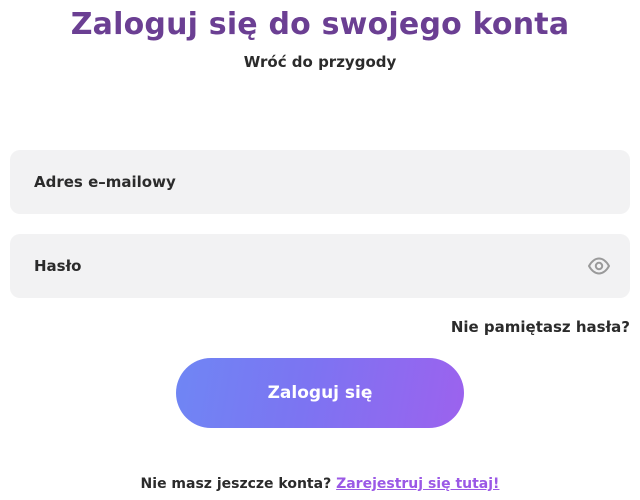 This screenshot has height=500, width=640. Describe the element at coordinates (599, 266) in the screenshot. I see `eye-icon` at that location.